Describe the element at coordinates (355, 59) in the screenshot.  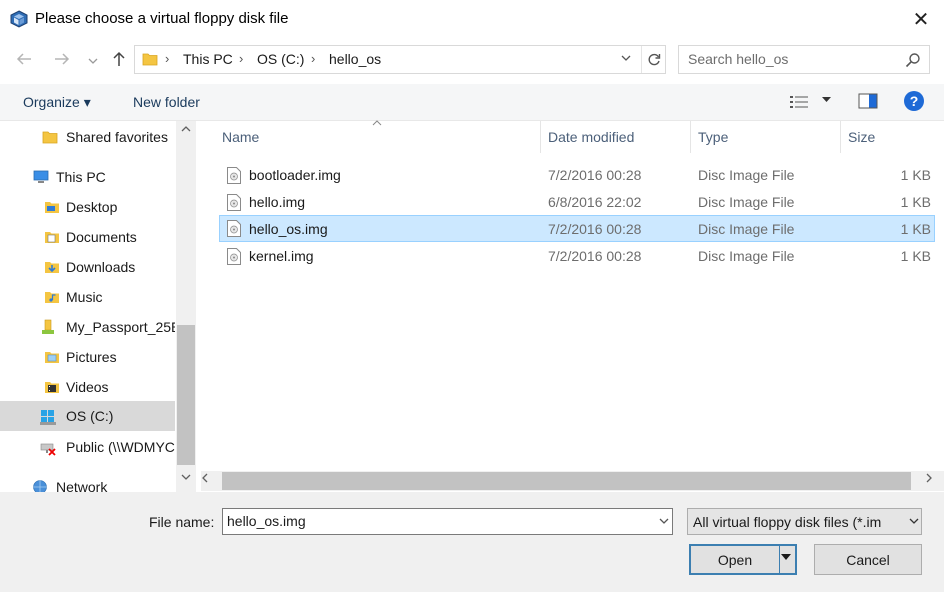
I see `breadcrumb-hello-os: hello_os` at that location.